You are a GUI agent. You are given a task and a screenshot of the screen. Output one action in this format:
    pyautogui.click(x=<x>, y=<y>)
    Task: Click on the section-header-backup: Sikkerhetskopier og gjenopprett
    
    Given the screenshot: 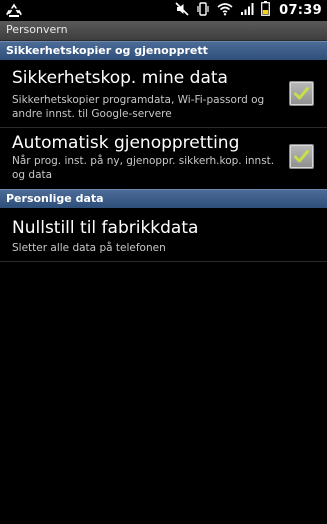 What is the action you would take?
    pyautogui.click(x=163, y=50)
    